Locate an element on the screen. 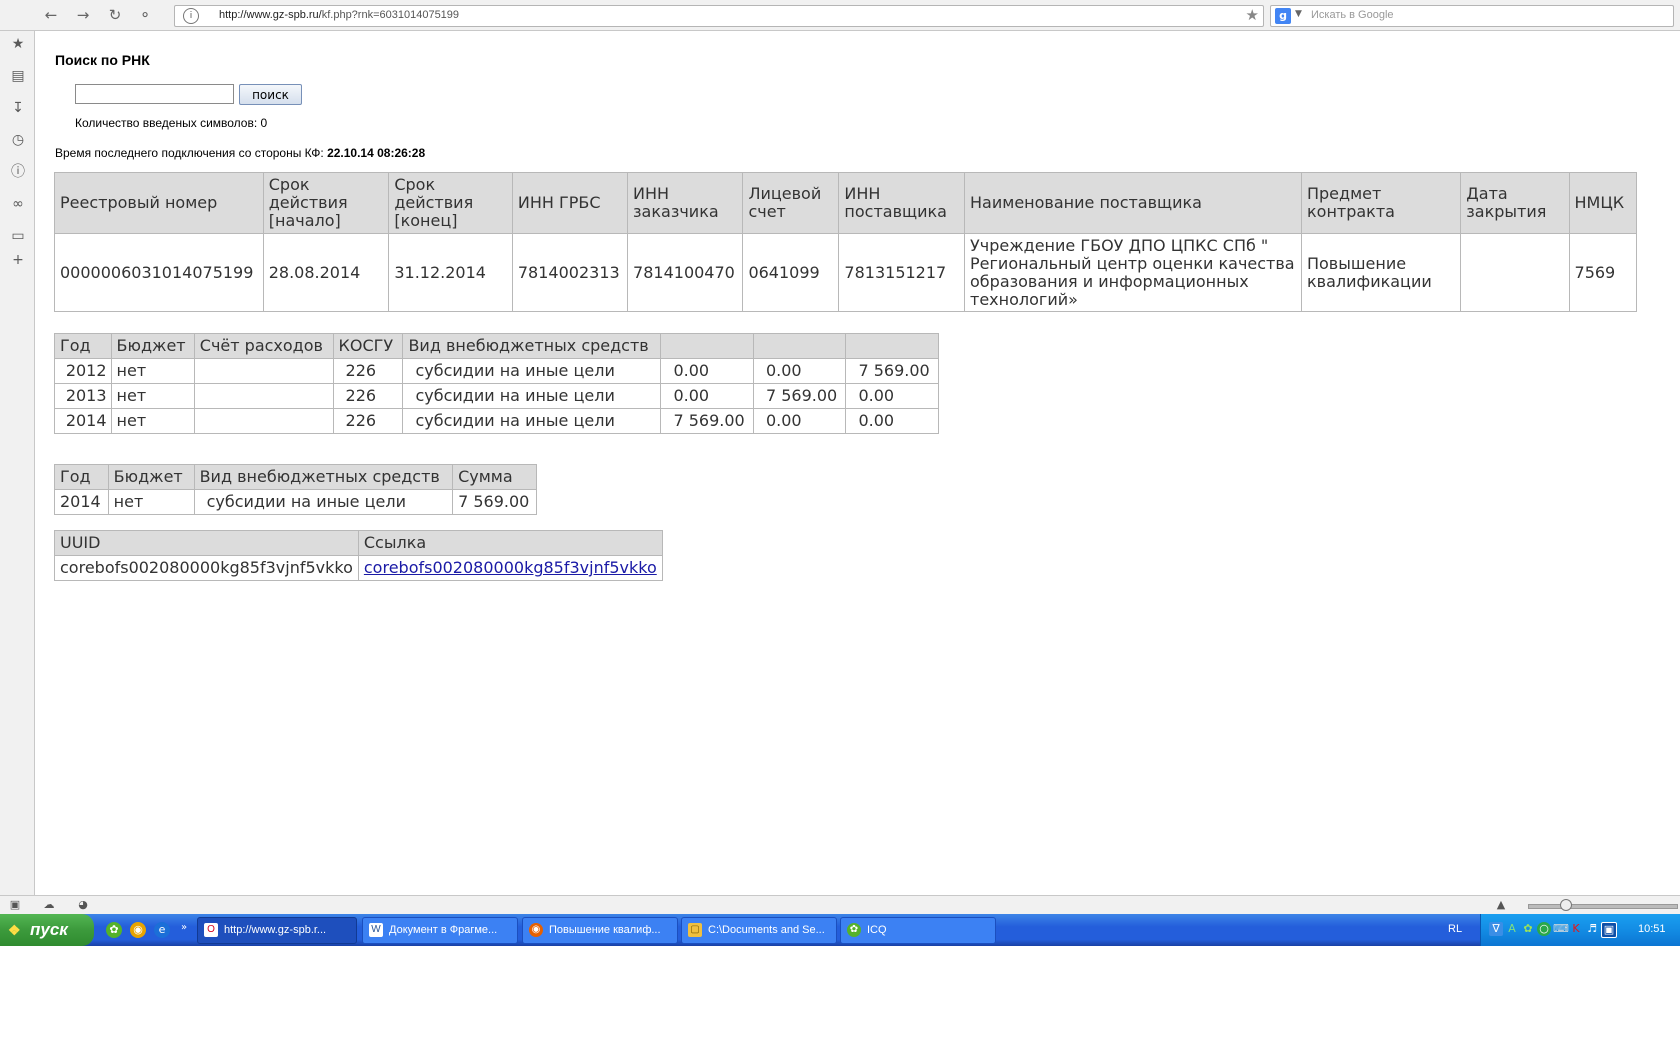  links-icon: ∞ is located at coordinates (18, 204).